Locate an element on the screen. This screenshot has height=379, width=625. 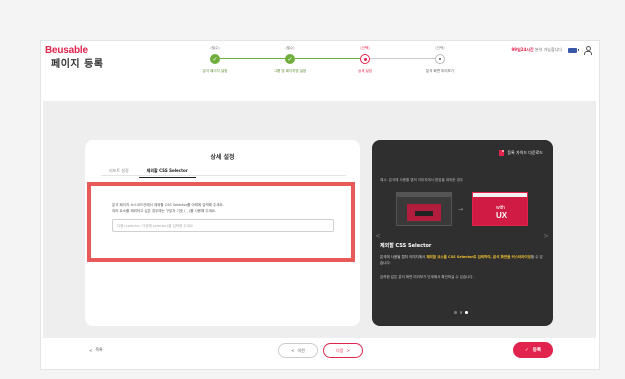
example-illustration: → with UX is located at coordinates (462, 209).